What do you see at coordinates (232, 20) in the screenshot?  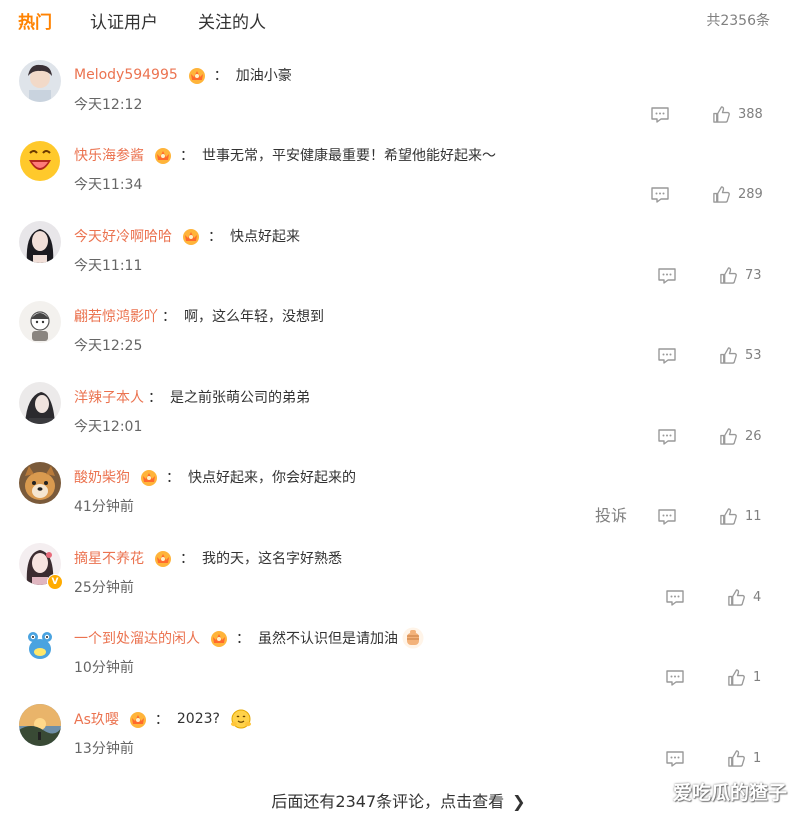 I see `tab-following: 关注的人` at bounding box center [232, 20].